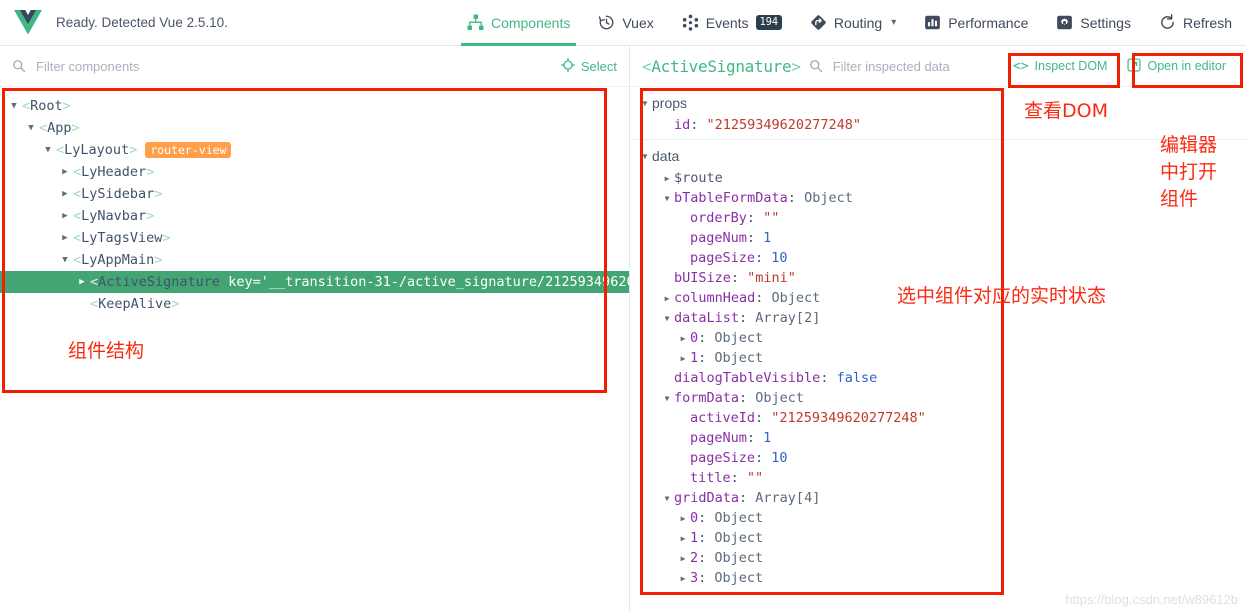 Image resolution: width=1246 pixels, height=611 pixels. What do you see at coordinates (59, 128) in the screenshot?
I see `component-tag-name: <App>` at bounding box center [59, 128].